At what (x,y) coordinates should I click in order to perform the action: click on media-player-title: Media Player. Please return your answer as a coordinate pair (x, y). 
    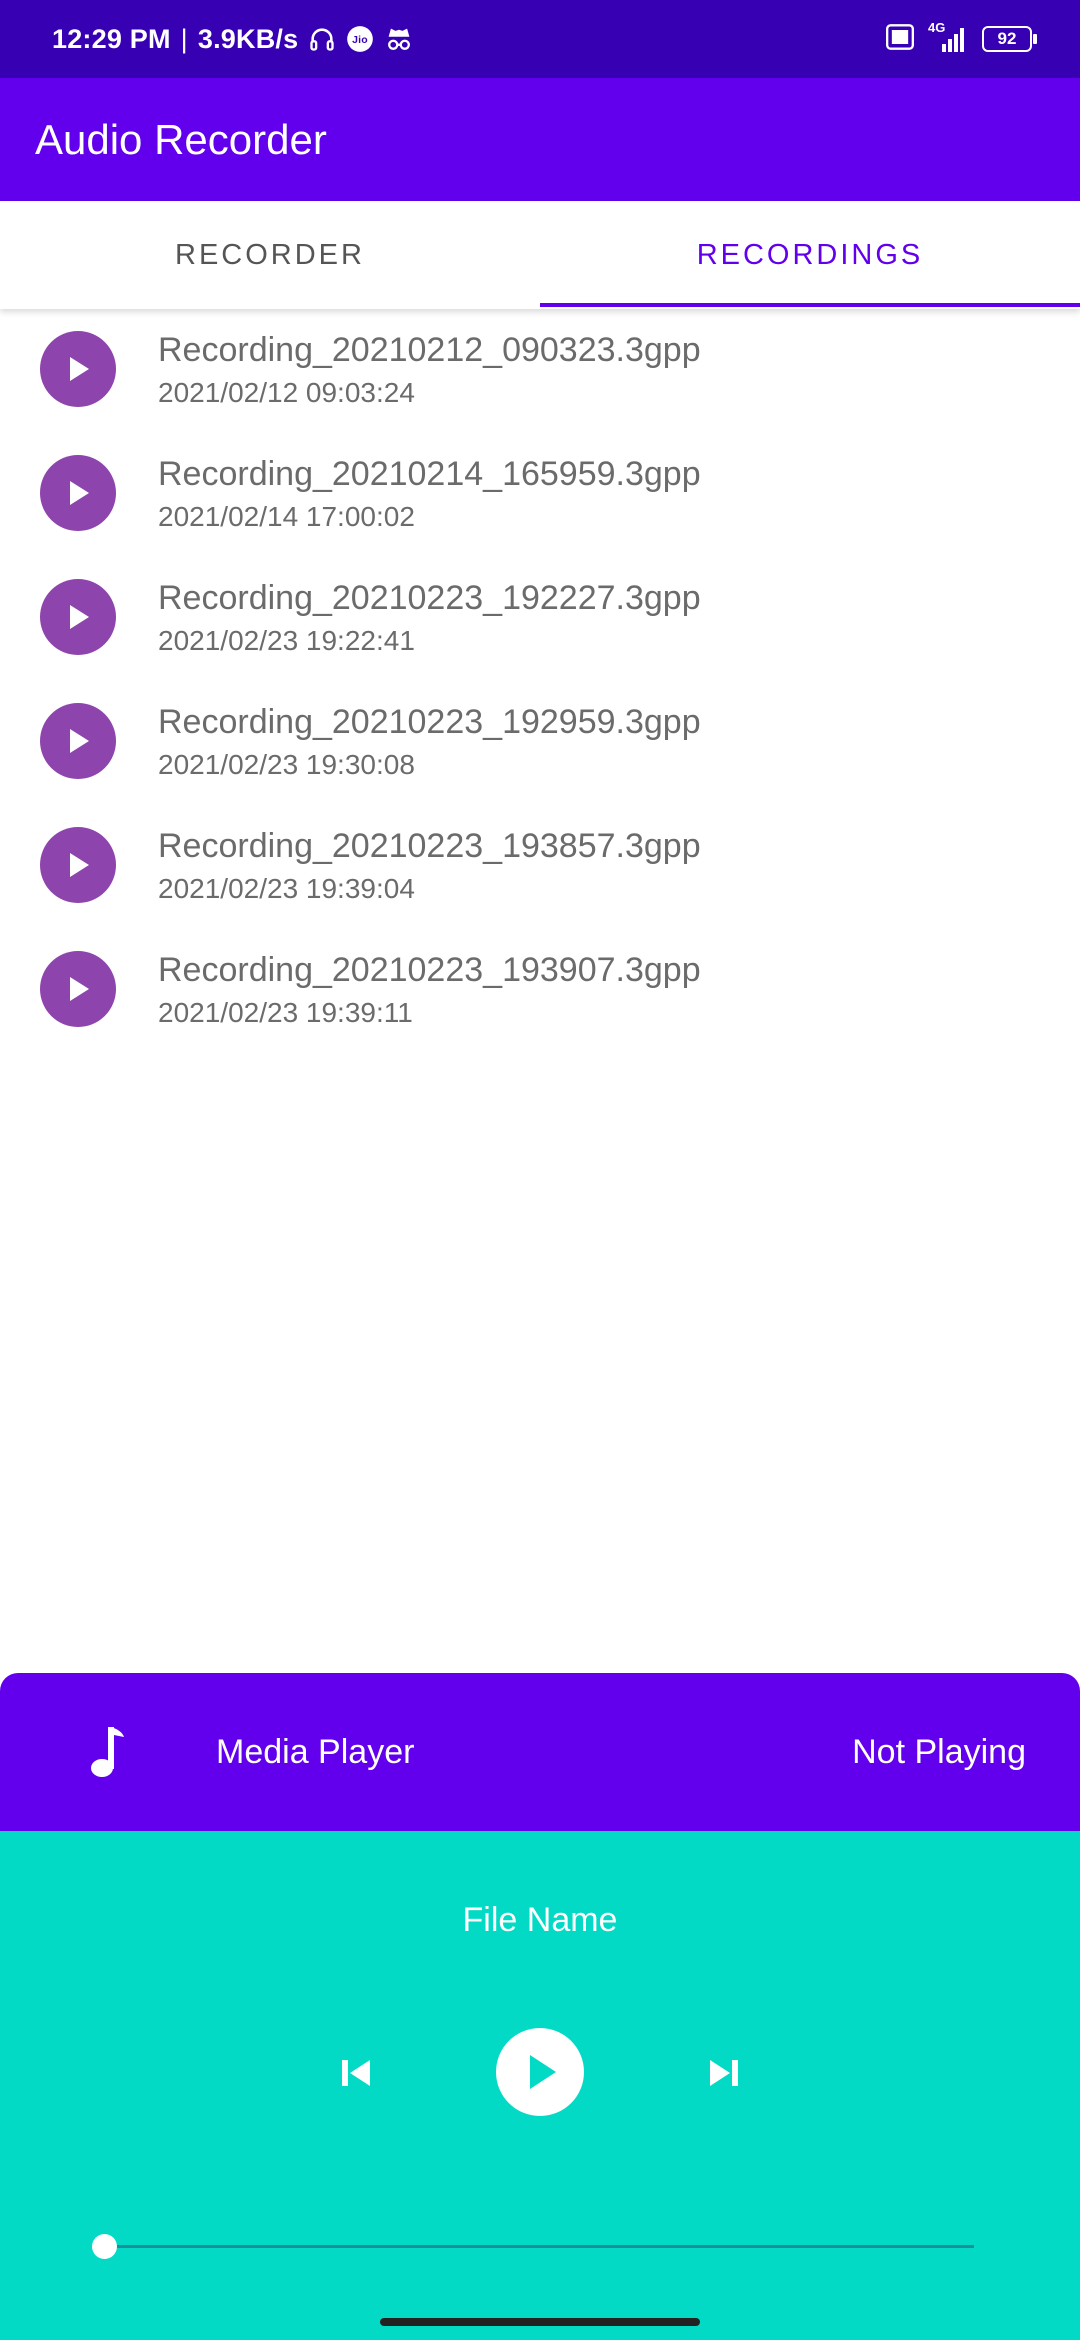
    Looking at the image, I should click on (315, 1752).